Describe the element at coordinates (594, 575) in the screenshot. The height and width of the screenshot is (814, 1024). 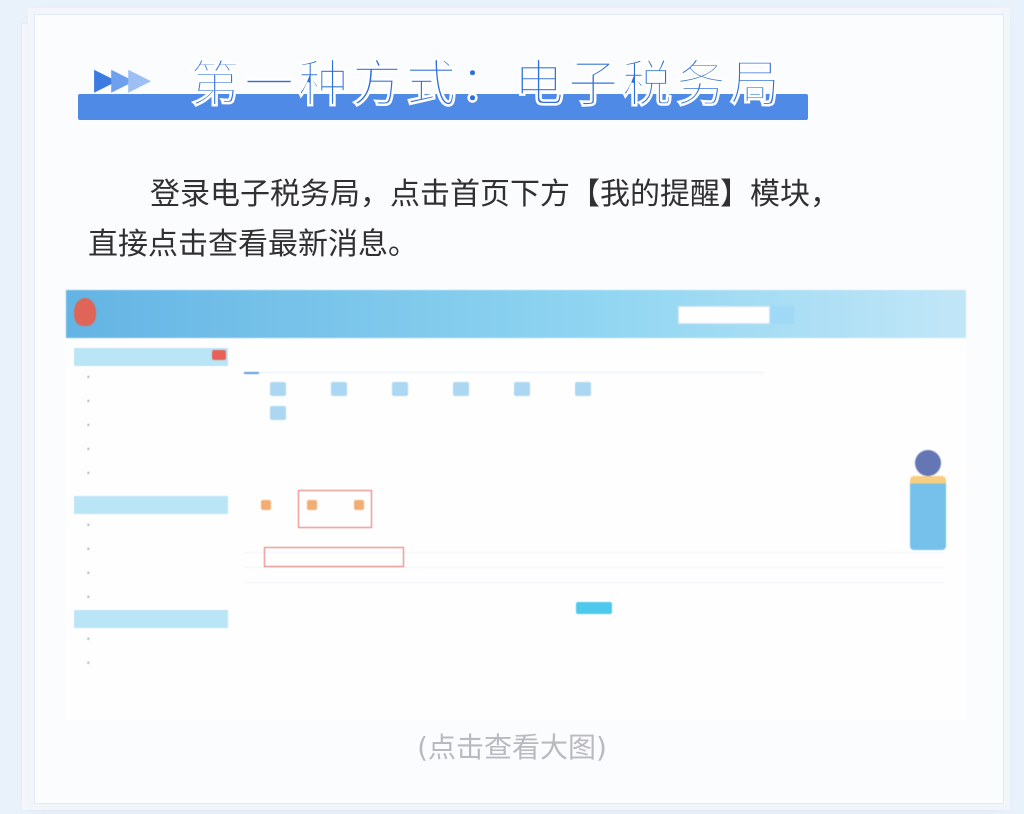
I see `table-row` at that location.